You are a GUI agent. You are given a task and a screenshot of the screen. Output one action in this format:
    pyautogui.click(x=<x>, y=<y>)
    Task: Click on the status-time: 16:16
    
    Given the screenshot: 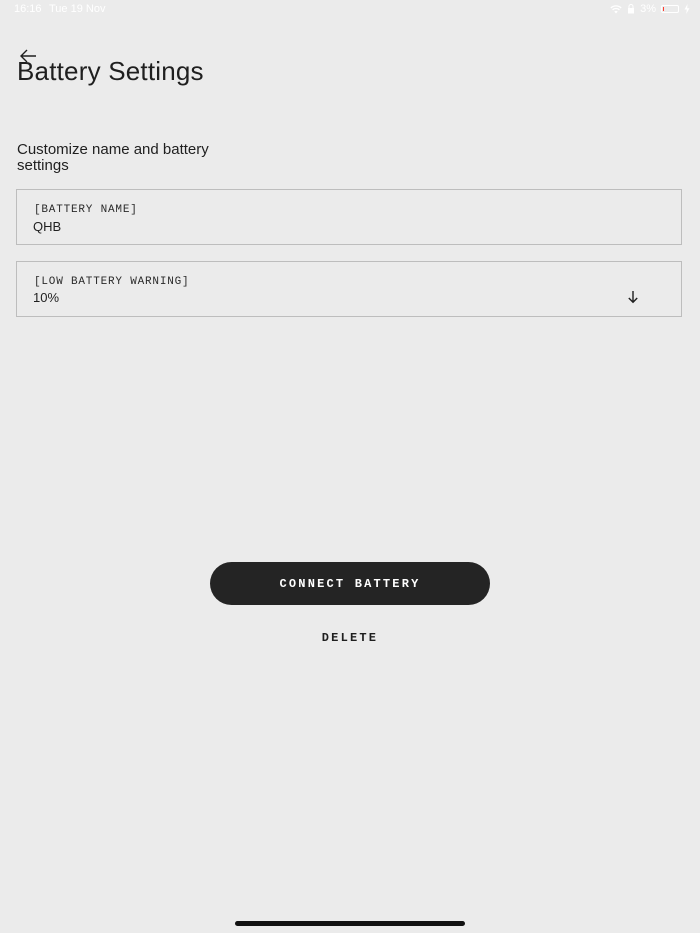 What is the action you would take?
    pyautogui.click(x=28, y=9)
    